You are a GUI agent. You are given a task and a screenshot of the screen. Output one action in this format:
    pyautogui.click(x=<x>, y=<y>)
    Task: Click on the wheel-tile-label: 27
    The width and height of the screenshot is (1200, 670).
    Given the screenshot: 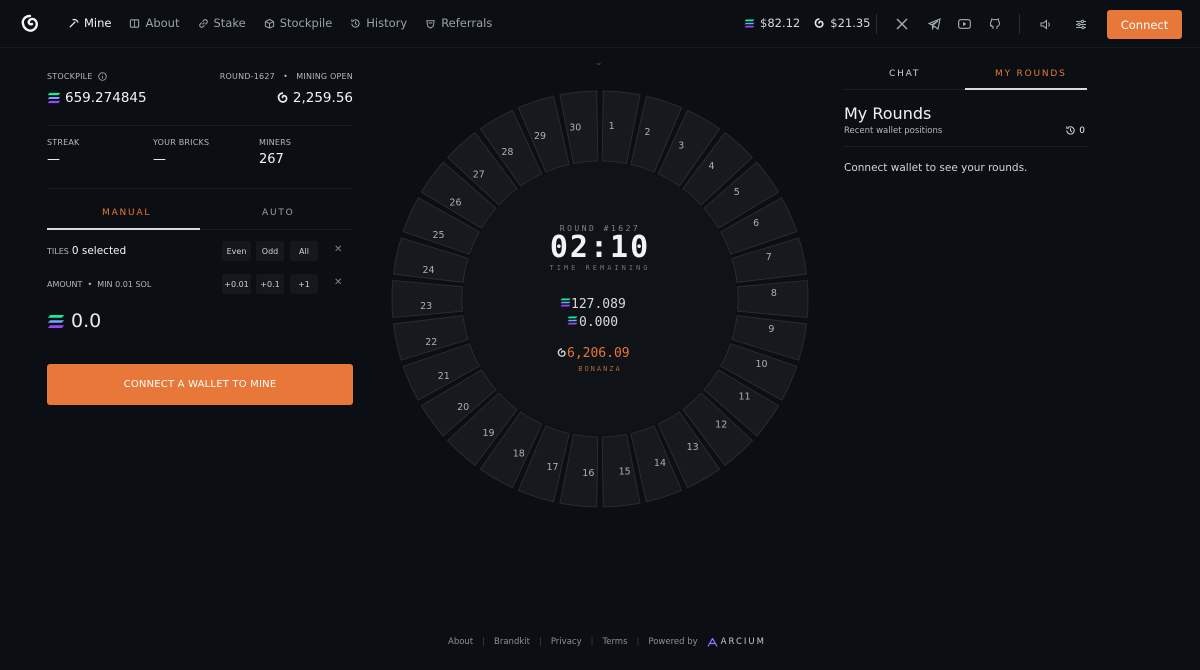 What is the action you would take?
    pyautogui.click(x=479, y=175)
    